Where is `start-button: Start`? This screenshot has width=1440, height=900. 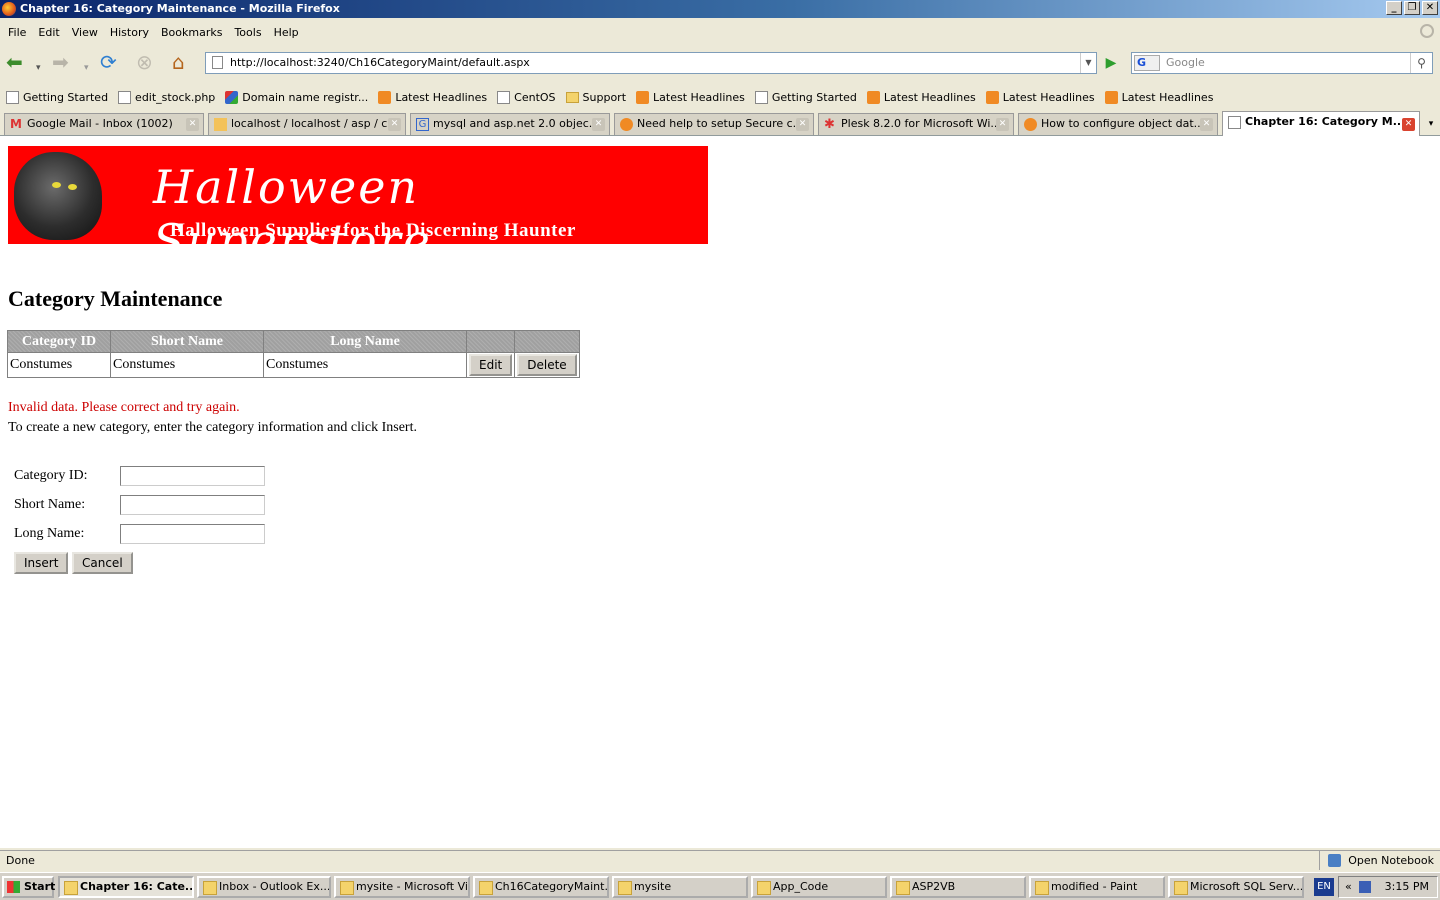
start-button: Start is located at coordinates (28, 887).